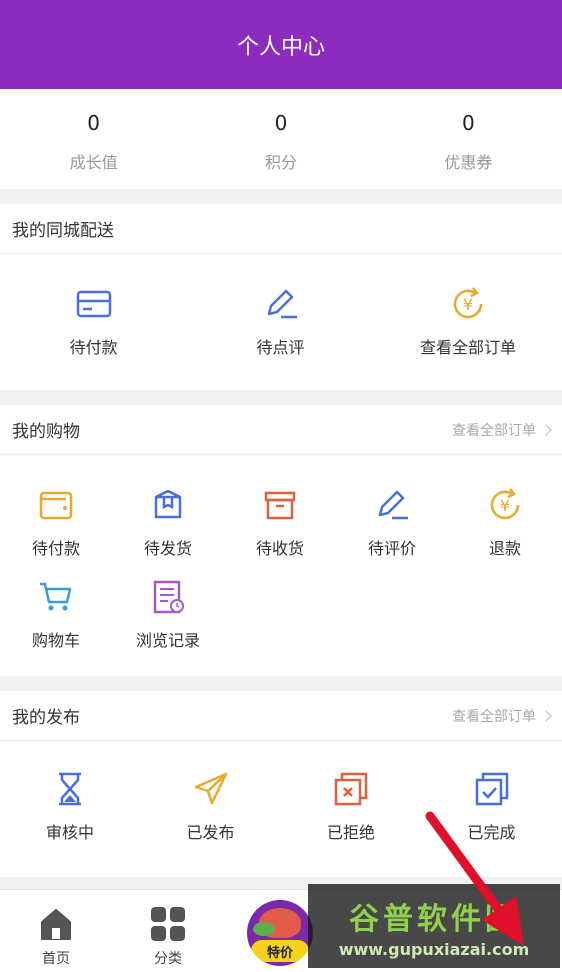 The image size is (562, 972). What do you see at coordinates (280, 47) in the screenshot?
I see `page-title: 个人中心` at bounding box center [280, 47].